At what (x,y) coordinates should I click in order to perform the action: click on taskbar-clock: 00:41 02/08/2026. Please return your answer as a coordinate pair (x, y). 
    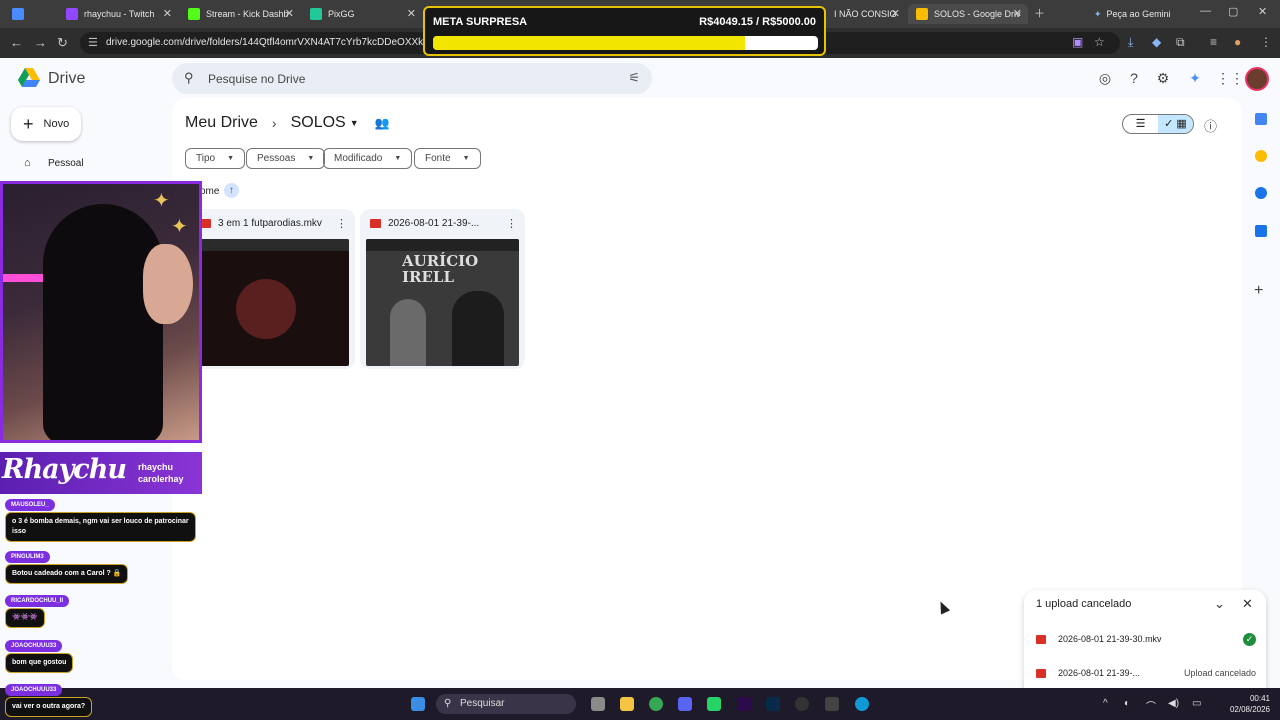
    Looking at the image, I should click on (1250, 704).